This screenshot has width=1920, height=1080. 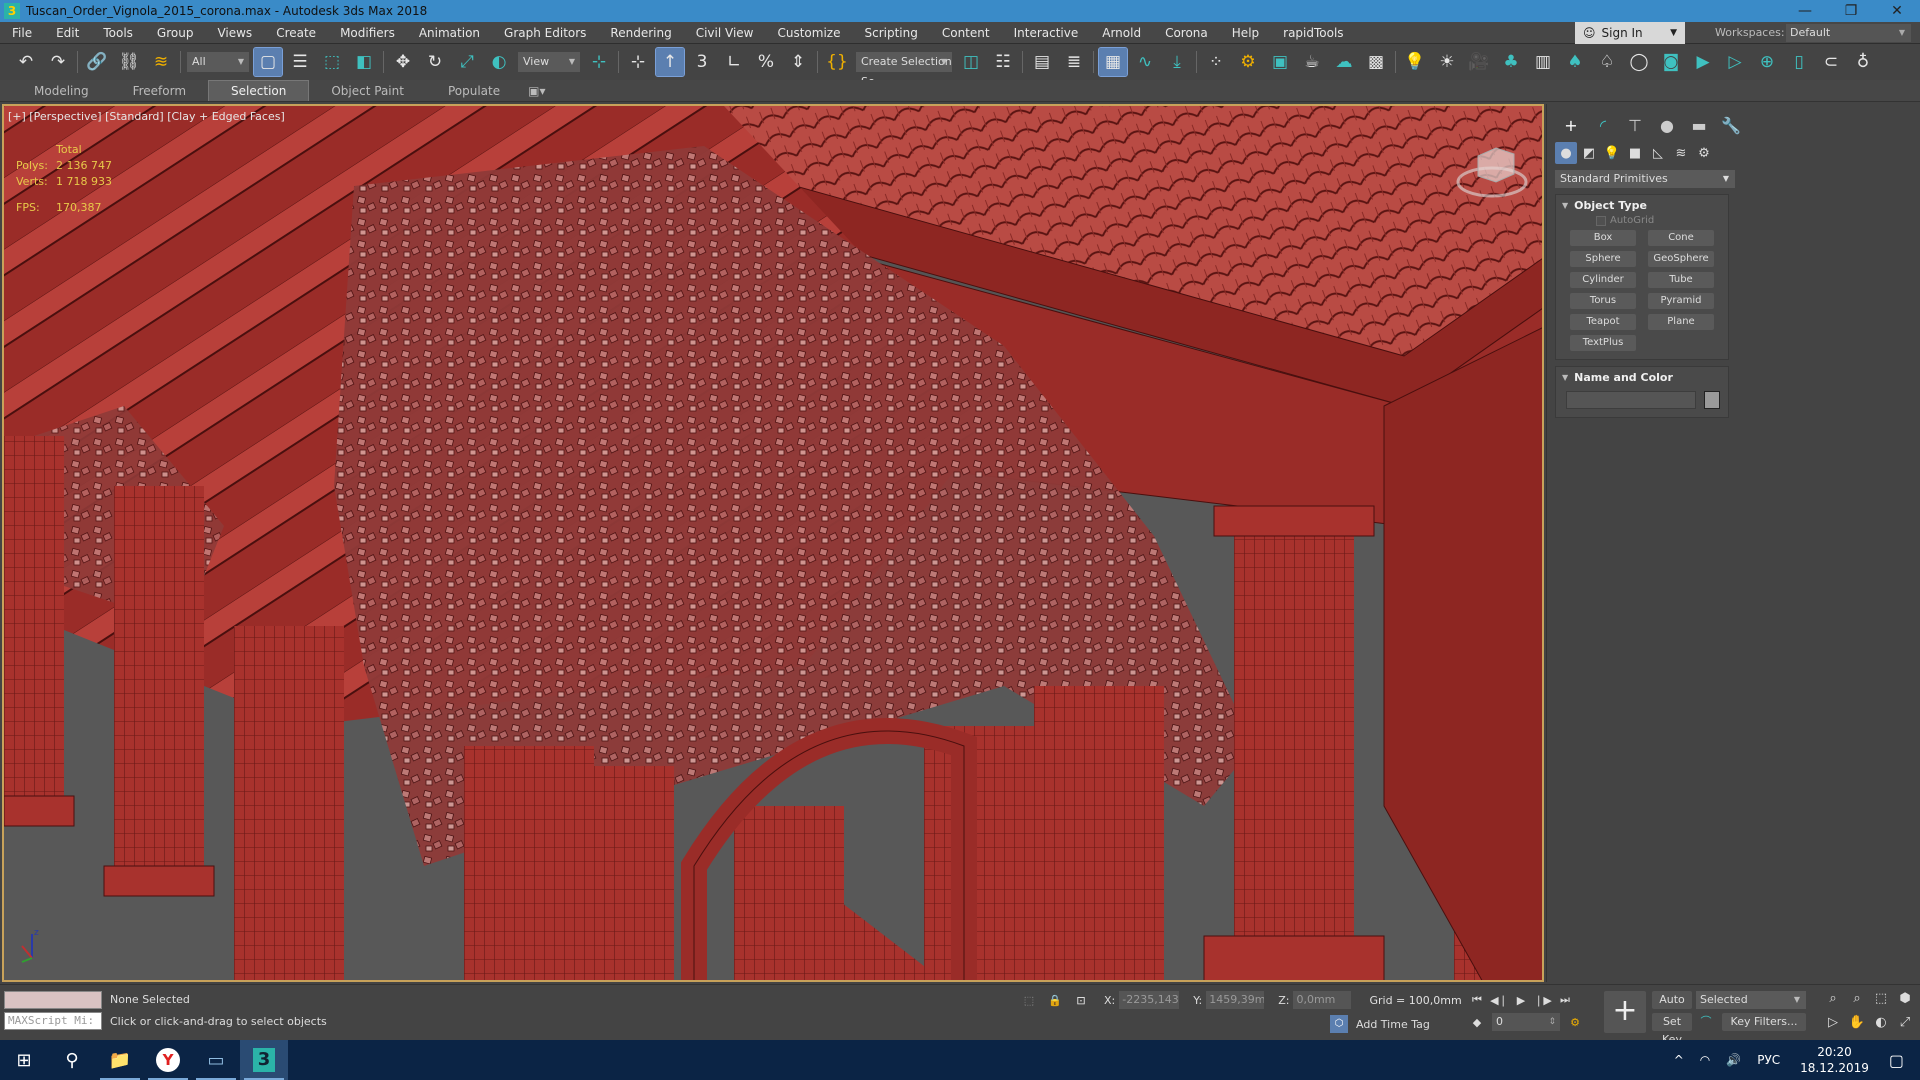 What do you see at coordinates (1216, 62) in the screenshot?
I see `material-editor-icon: ⁘` at bounding box center [1216, 62].